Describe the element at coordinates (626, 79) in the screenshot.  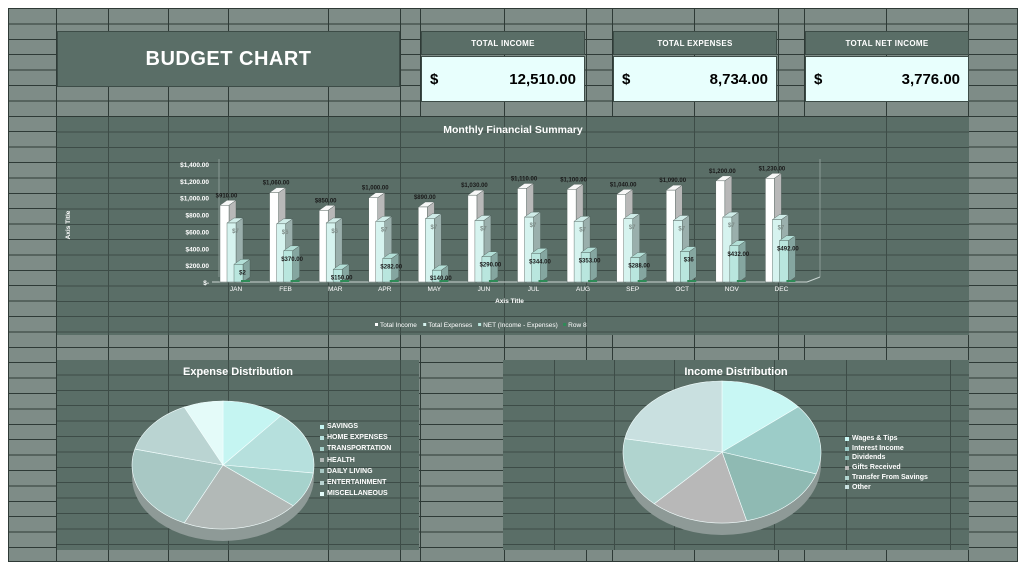
I see `total-expenses-currency: $` at that location.